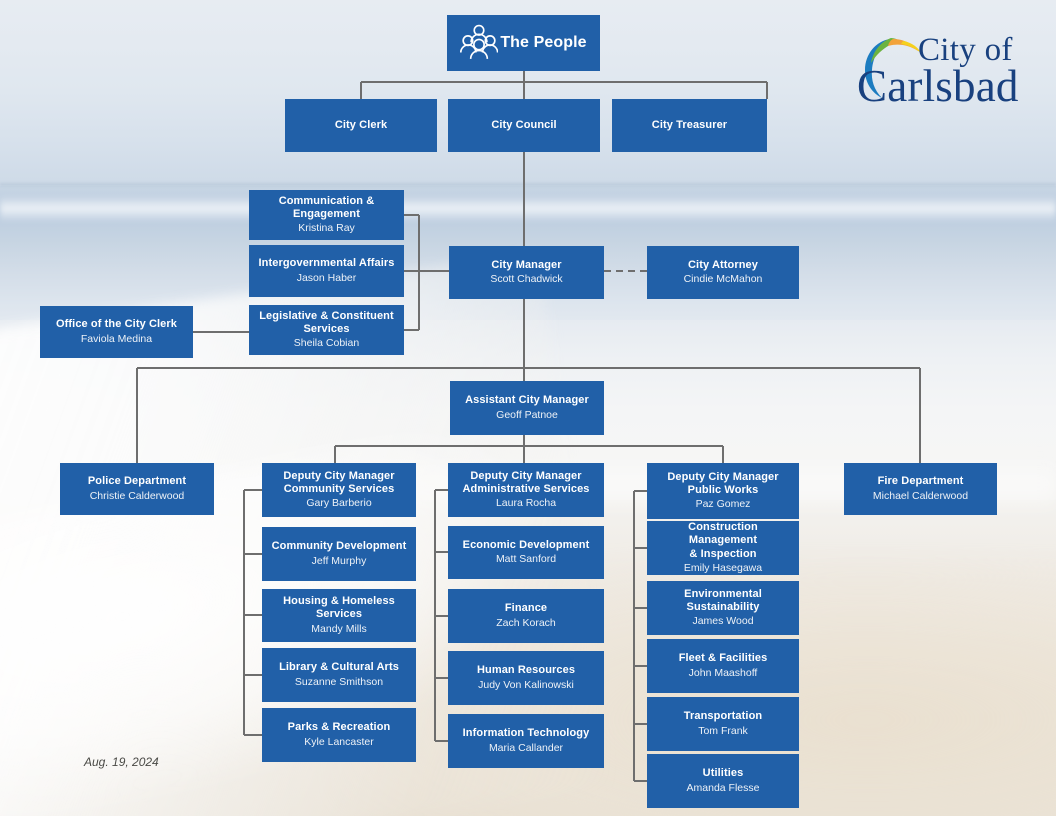 Image resolution: width=1056 pixels, height=816 pixels. I want to click on node-information-technology: Information Technology Maria Callander, so click(526, 741).